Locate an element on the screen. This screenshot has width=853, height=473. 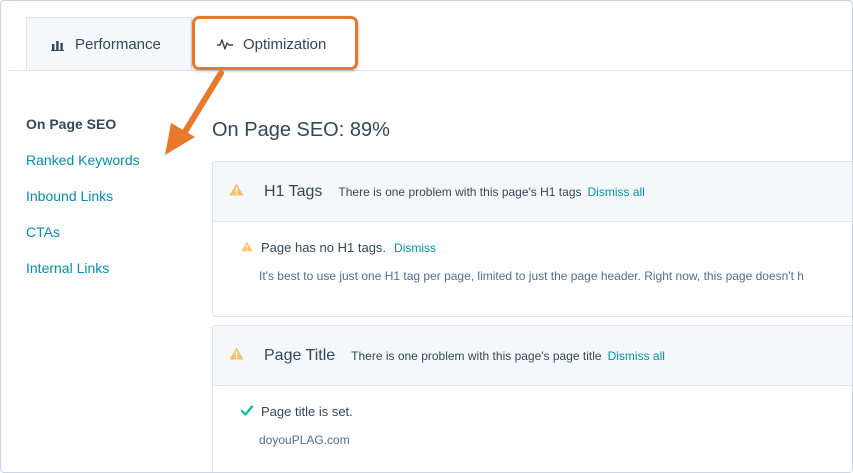
tab-divider is located at coordinates (430, 70).